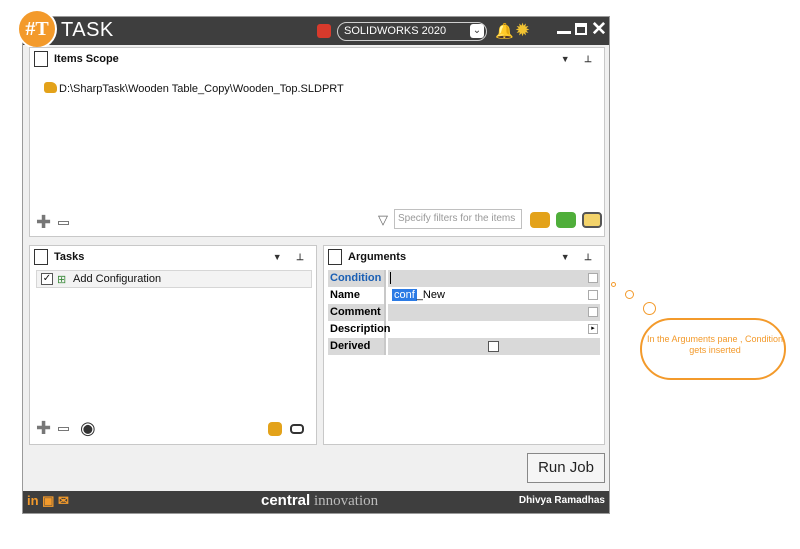  I want to click on package-icon, so click(275, 429).